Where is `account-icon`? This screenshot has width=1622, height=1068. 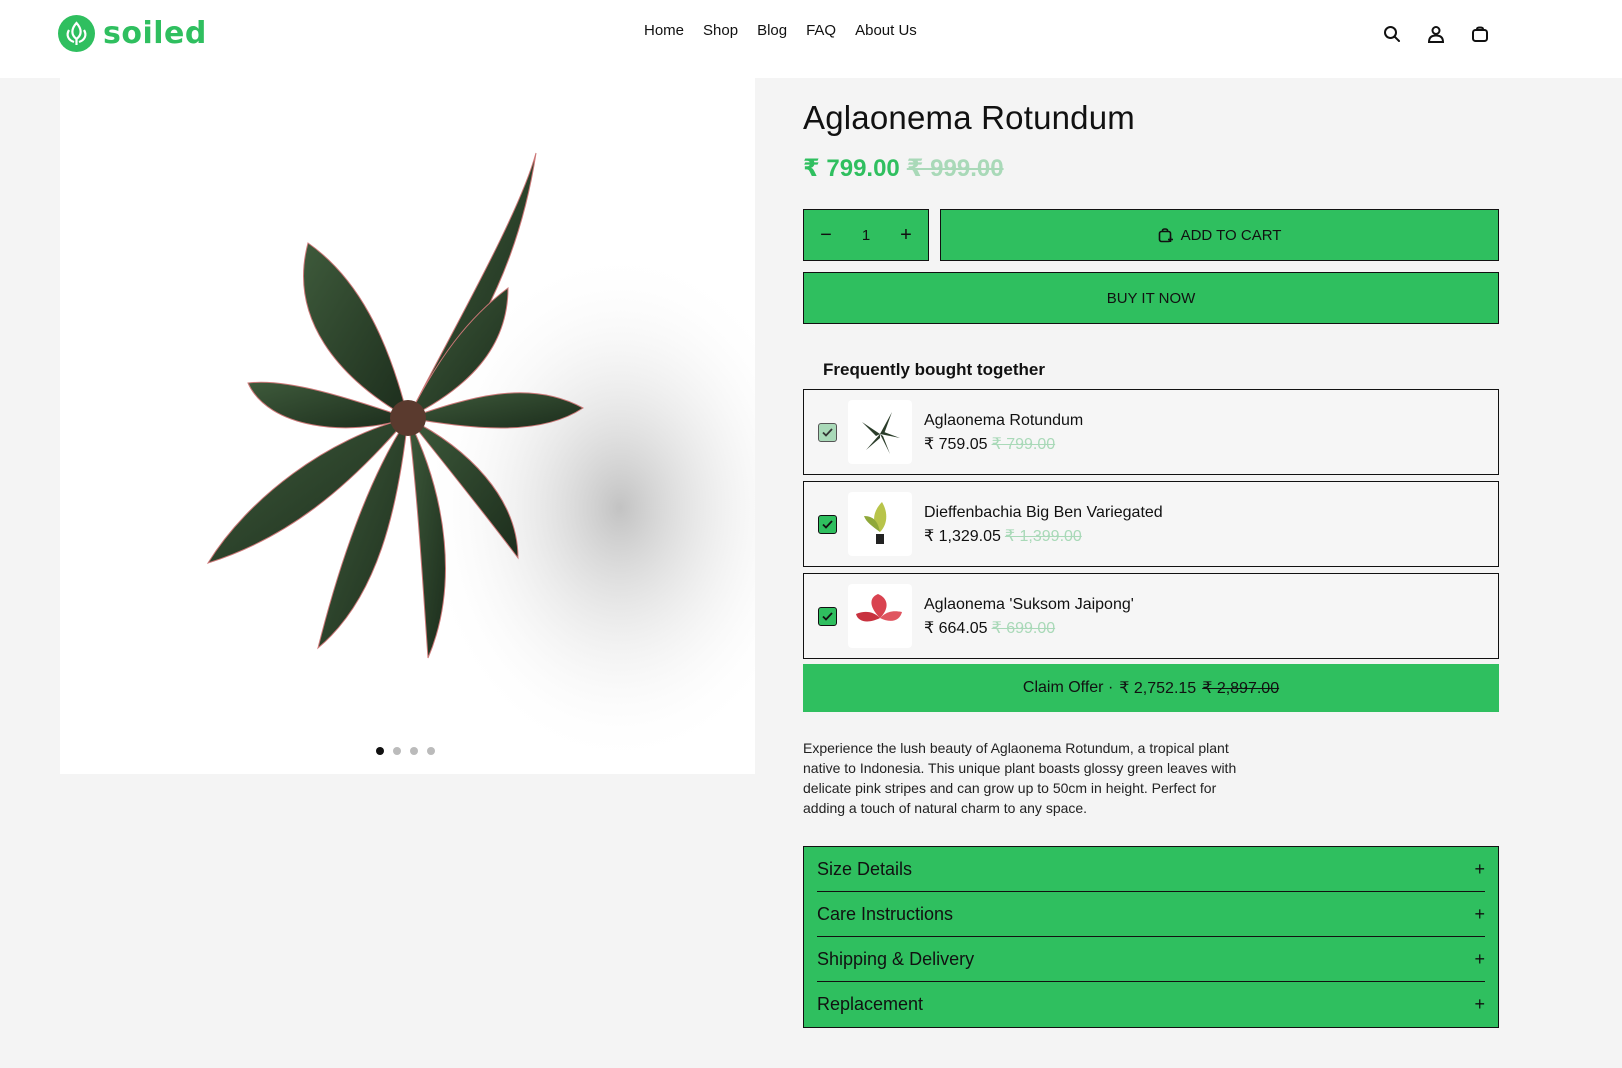
account-icon is located at coordinates (1436, 34).